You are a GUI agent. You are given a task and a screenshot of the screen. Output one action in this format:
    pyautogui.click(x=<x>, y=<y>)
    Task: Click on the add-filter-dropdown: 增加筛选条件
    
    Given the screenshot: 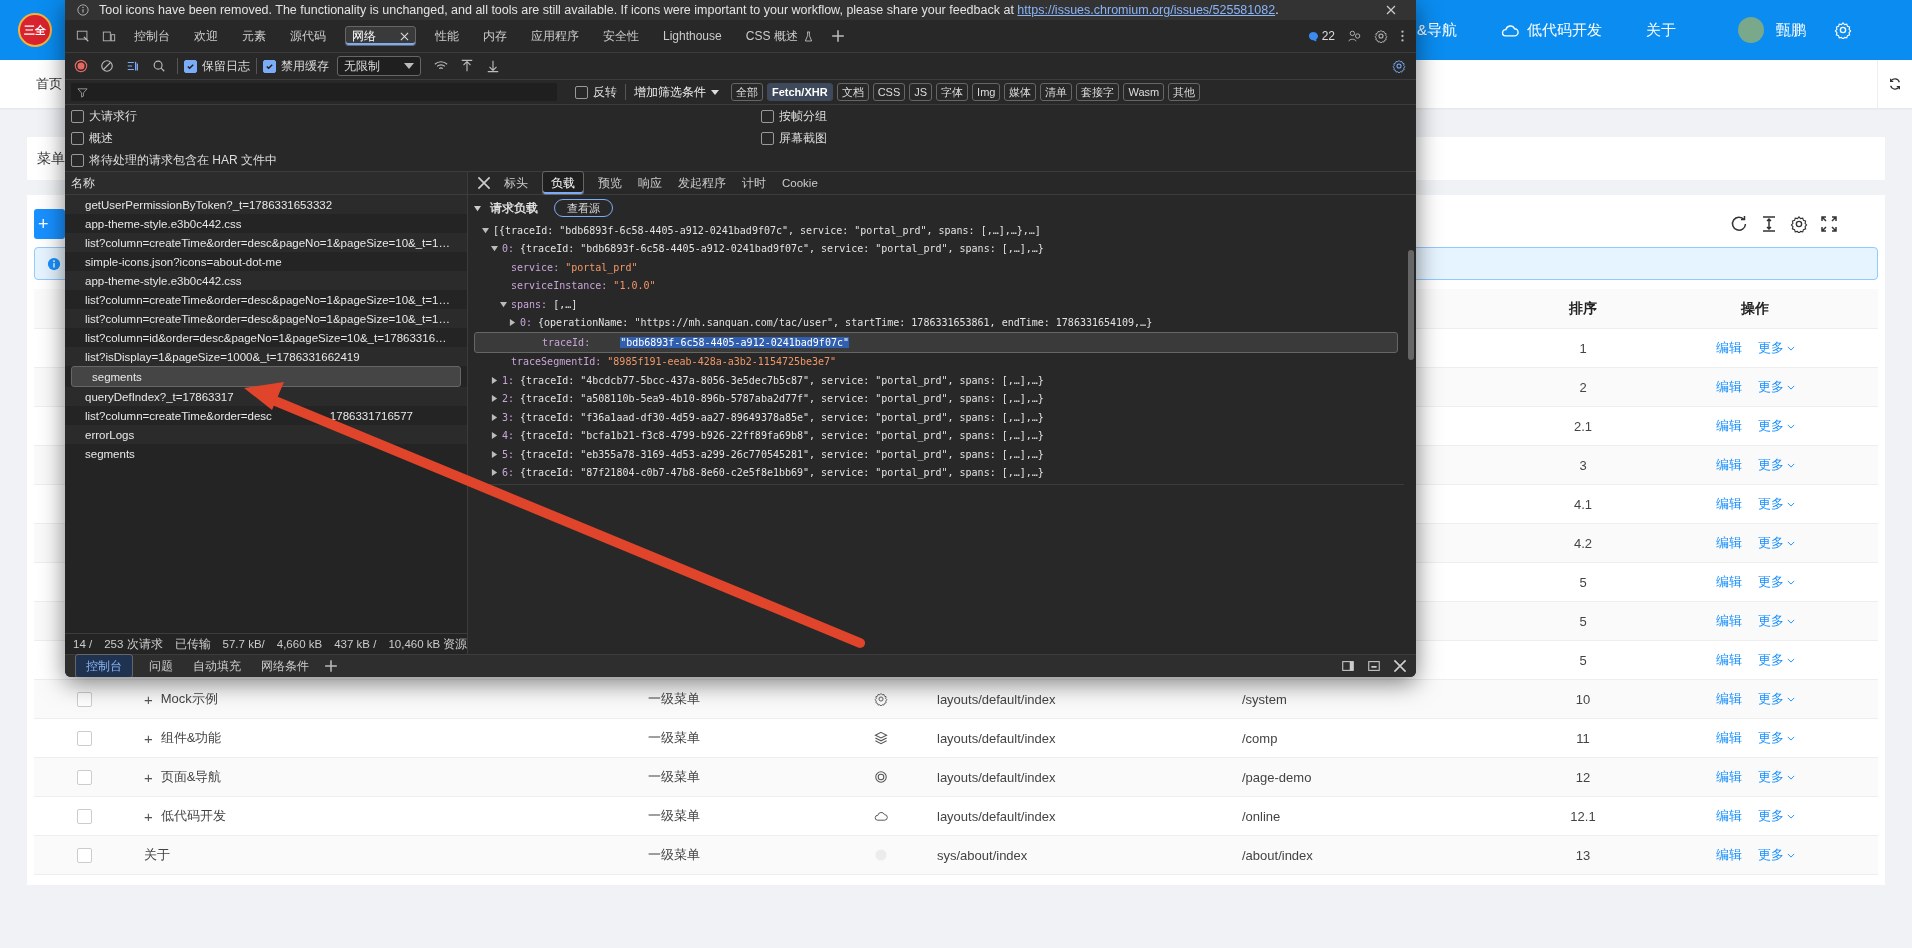 What is the action you would take?
    pyautogui.click(x=676, y=92)
    